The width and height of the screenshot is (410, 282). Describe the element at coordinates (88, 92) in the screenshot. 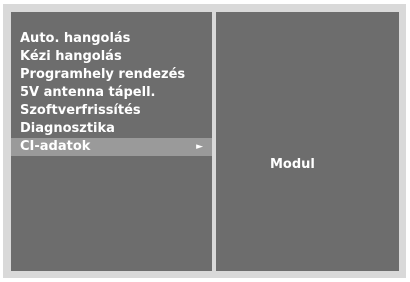

I see `menu-item-label: 5V antenna tápell.` at that location.